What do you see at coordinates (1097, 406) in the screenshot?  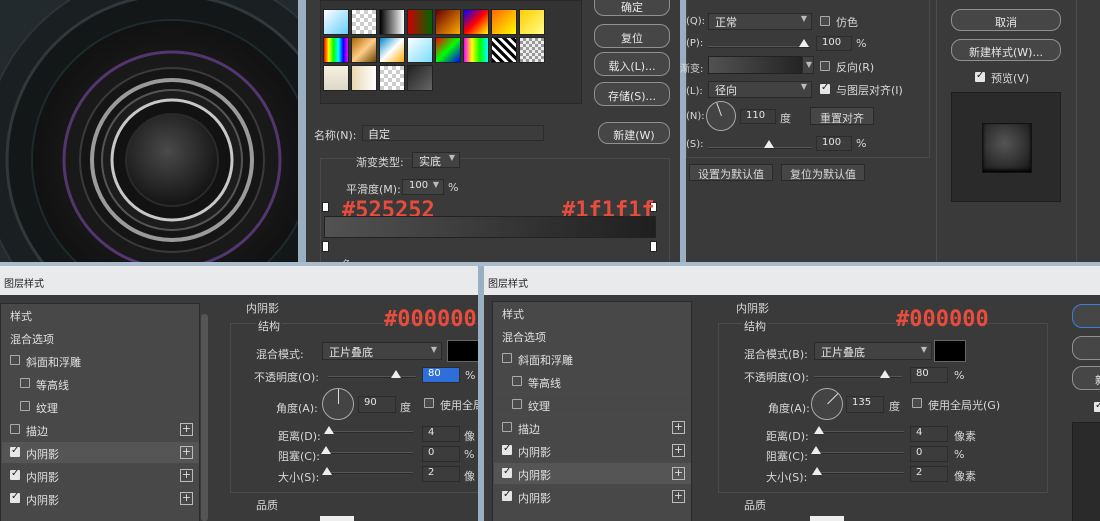 I see `preview-checkbox-cut` at bounding box center [1097, 406].